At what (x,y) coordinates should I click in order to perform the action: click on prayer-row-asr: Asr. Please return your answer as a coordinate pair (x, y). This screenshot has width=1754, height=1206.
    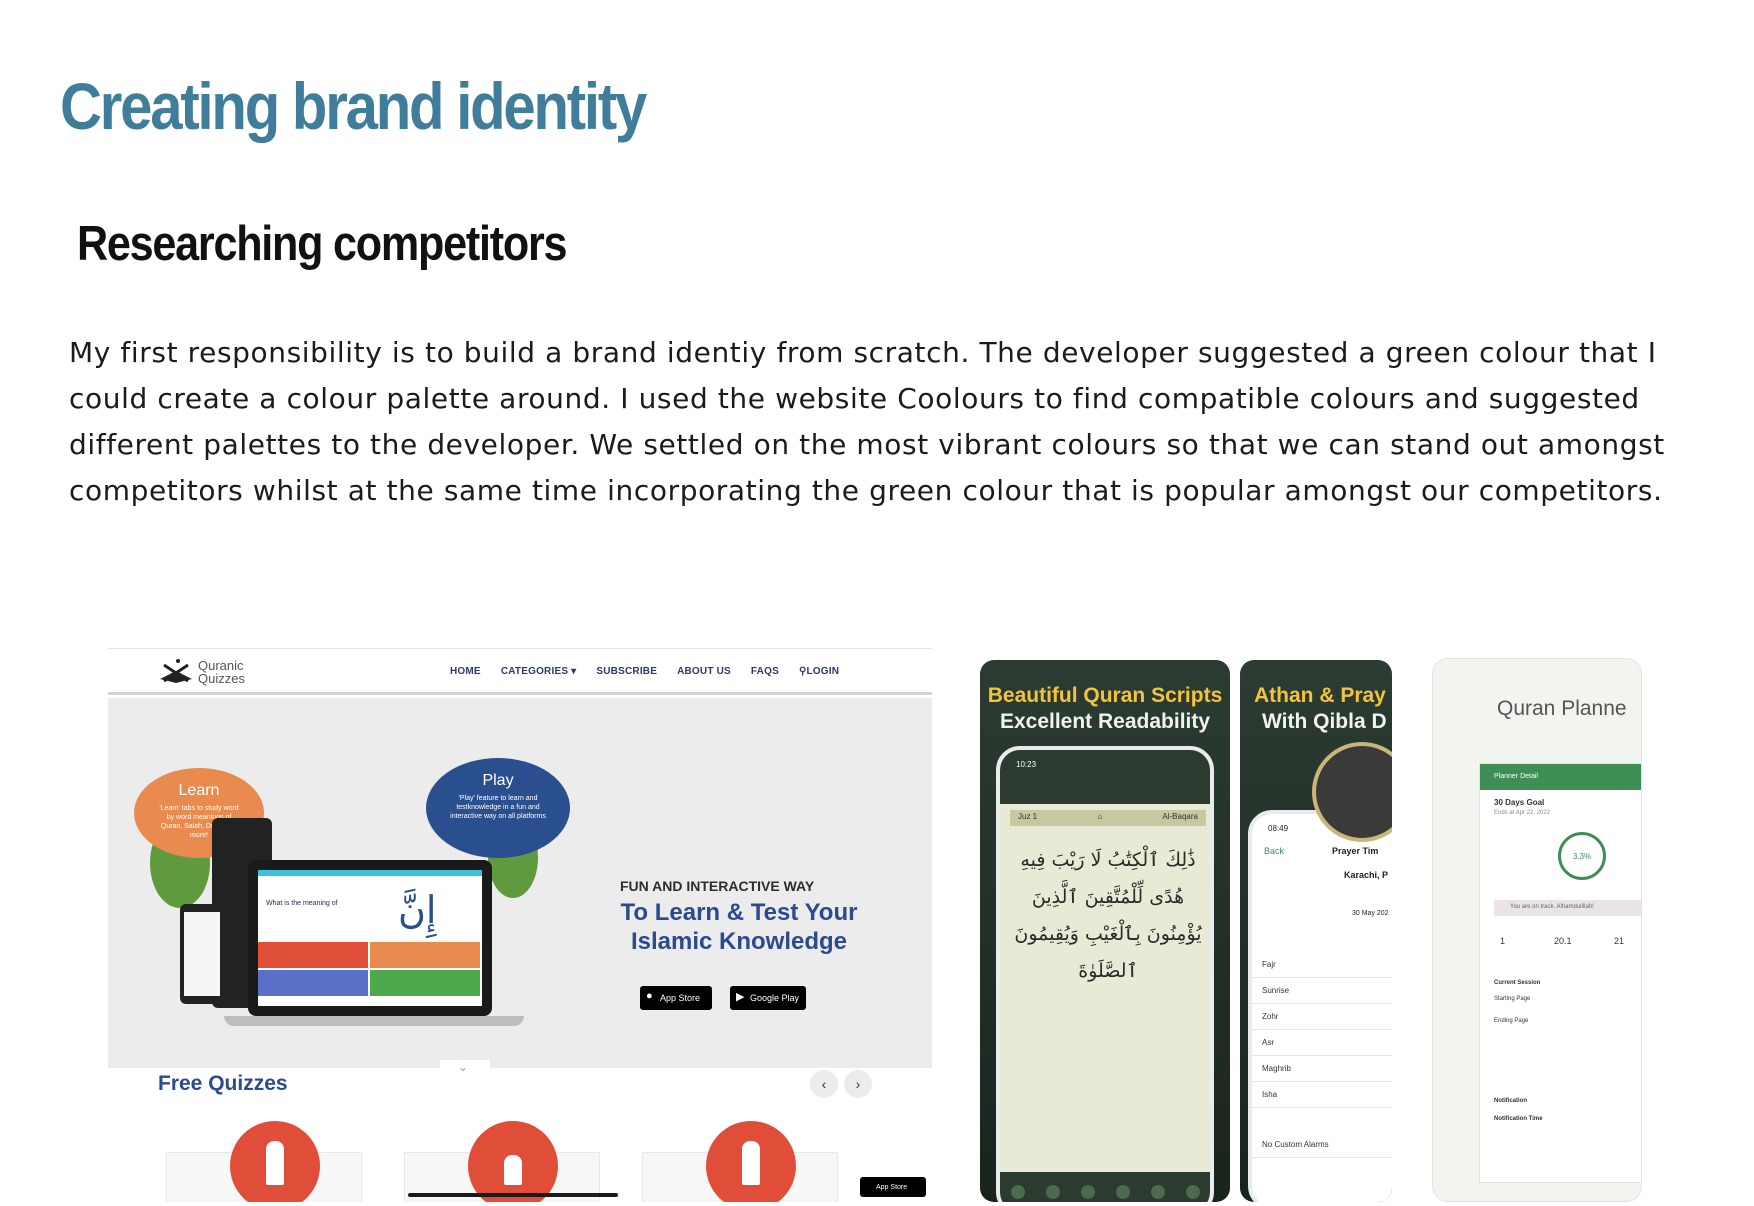
    Looking at the image, I should click on (1322, 1043).